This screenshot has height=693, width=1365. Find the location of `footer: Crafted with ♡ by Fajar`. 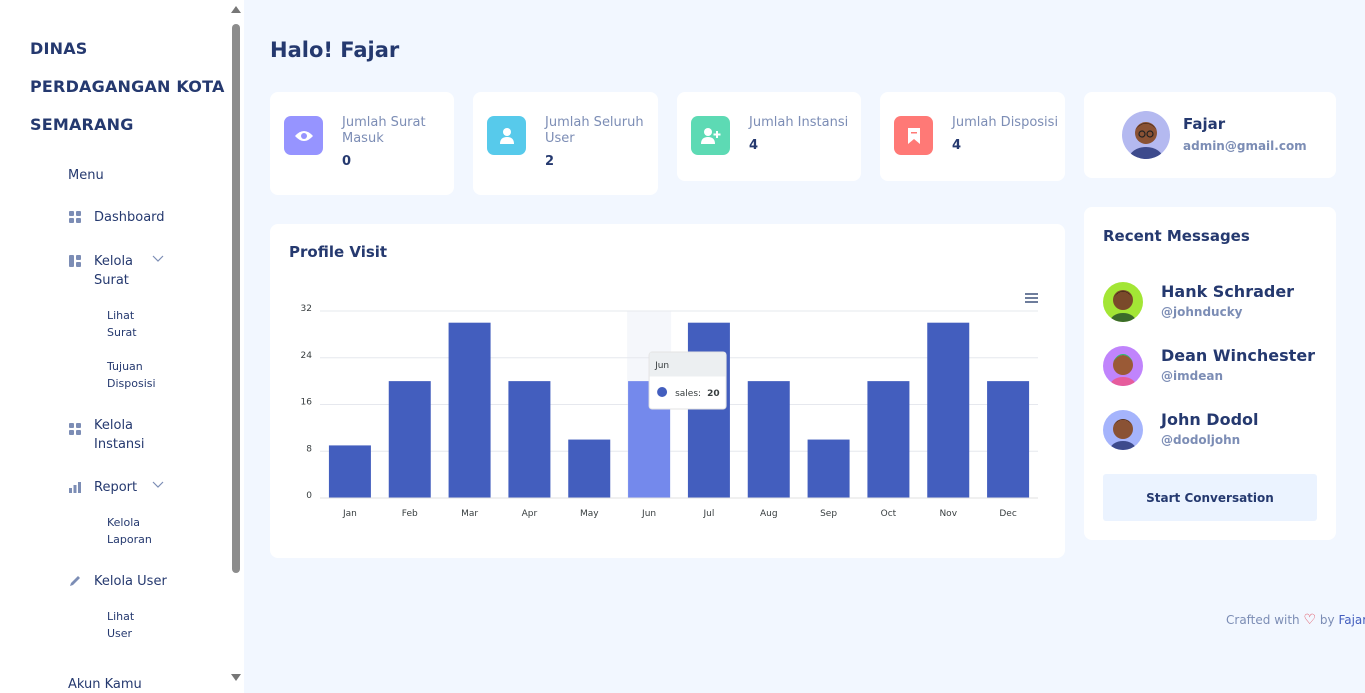

footer: Crafted with ♡ by Fajar is located at coordinates (1295, 620).